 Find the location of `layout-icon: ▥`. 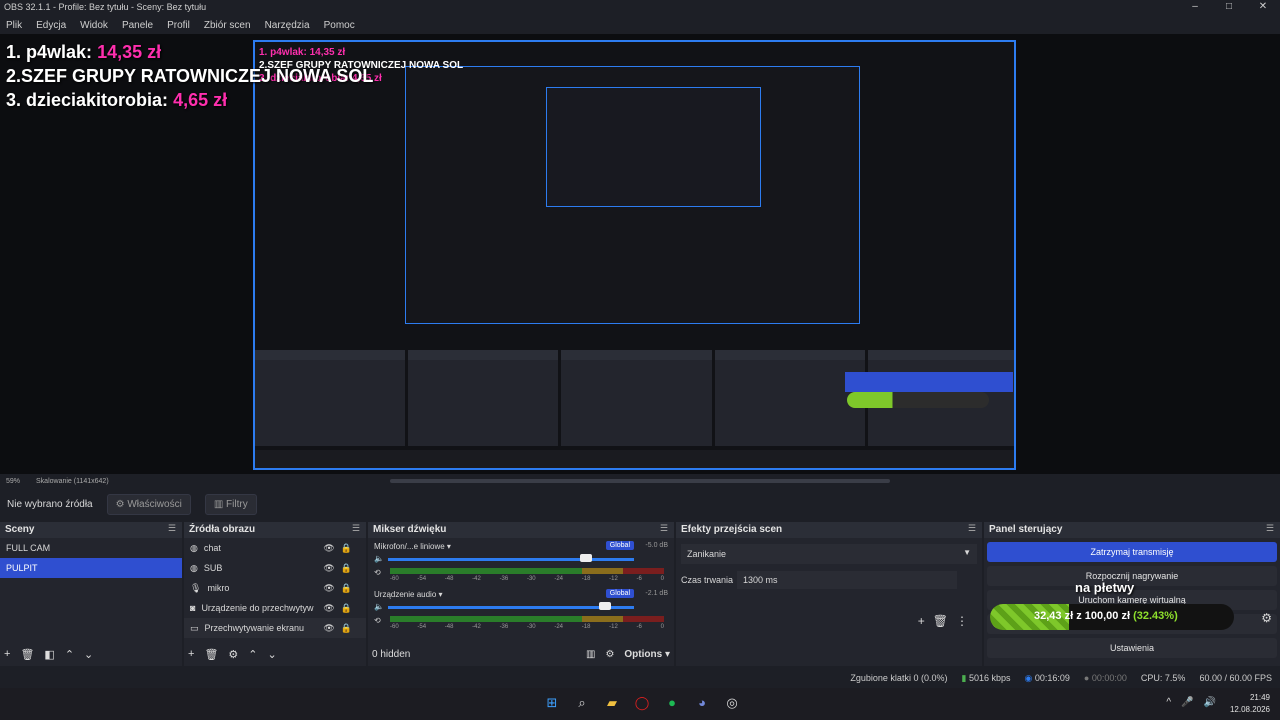

layout-icon: ▥ is located at coordinates (590, 654).